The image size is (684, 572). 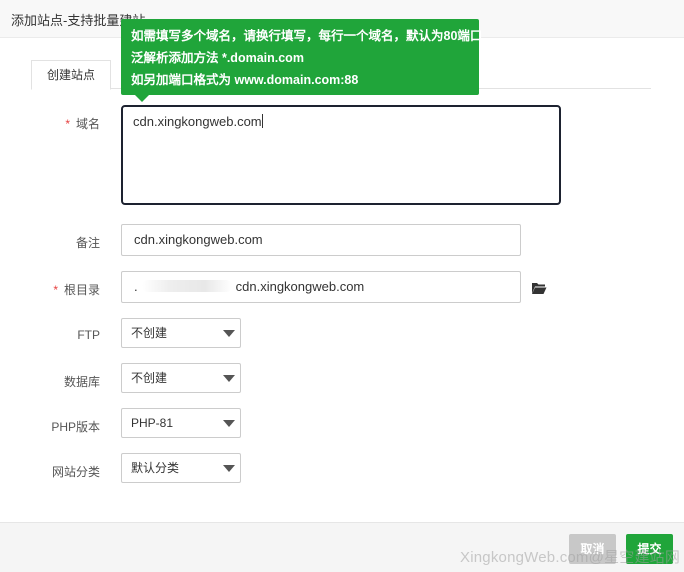 I want to click on tooltip-line: 如另加端口格式为 www.domain.com:88, so click(x=245, y=80).